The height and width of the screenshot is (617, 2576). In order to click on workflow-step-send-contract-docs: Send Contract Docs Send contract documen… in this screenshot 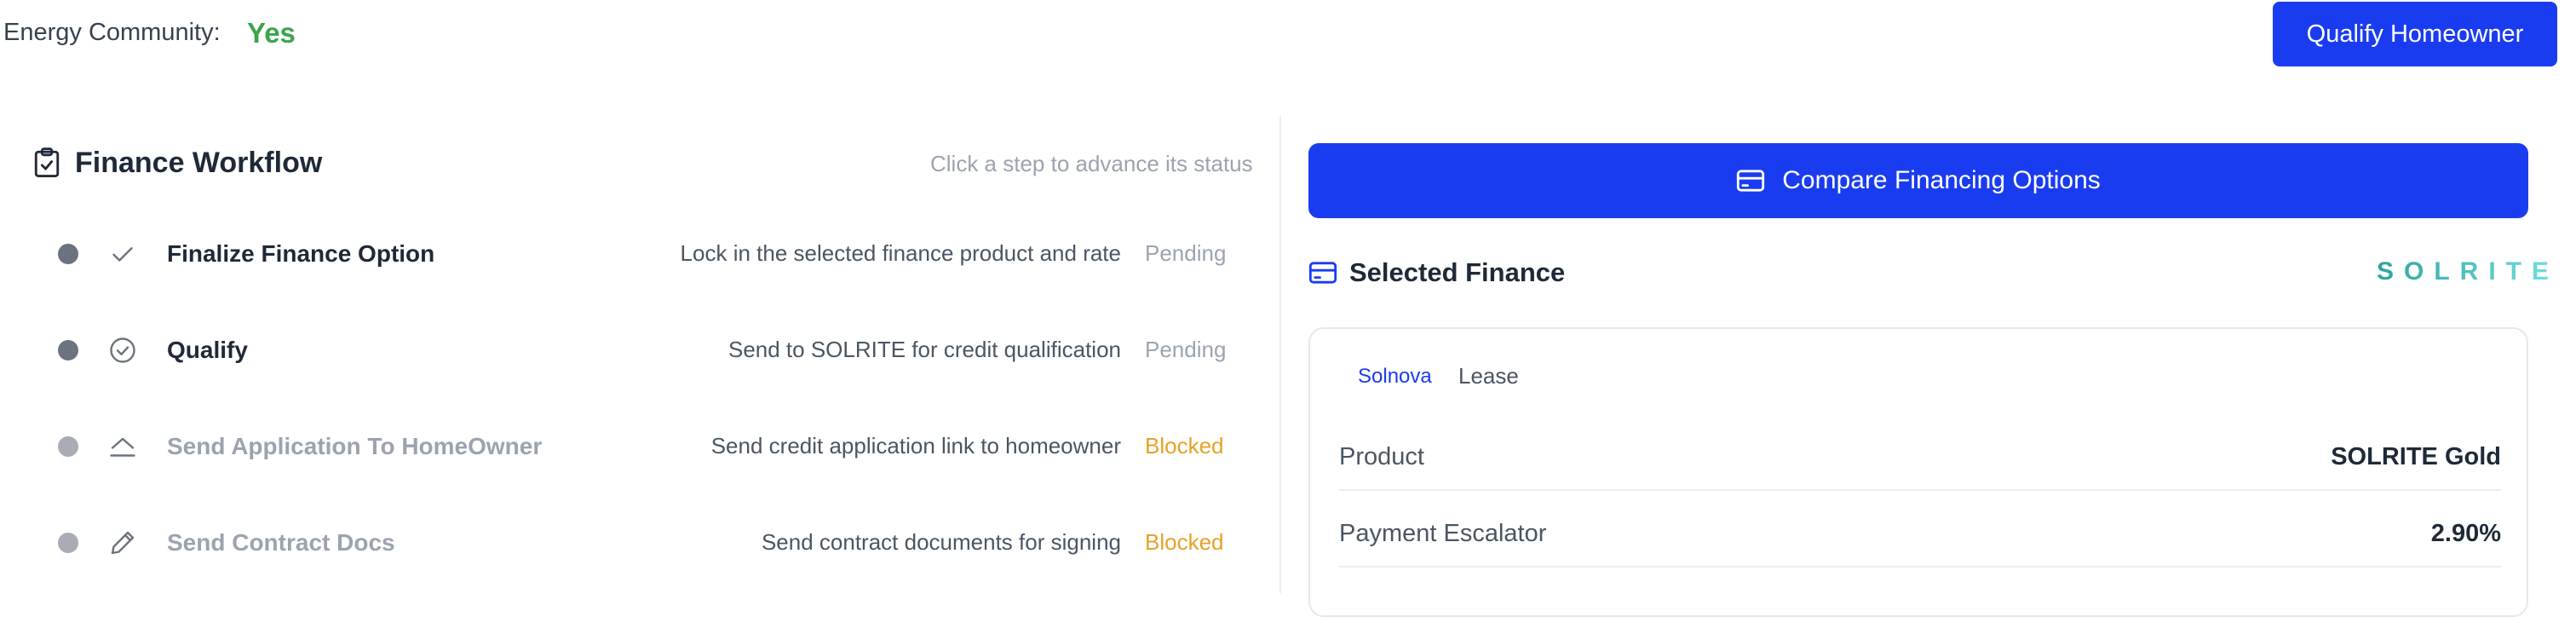, I will do `click(639, 542)`.